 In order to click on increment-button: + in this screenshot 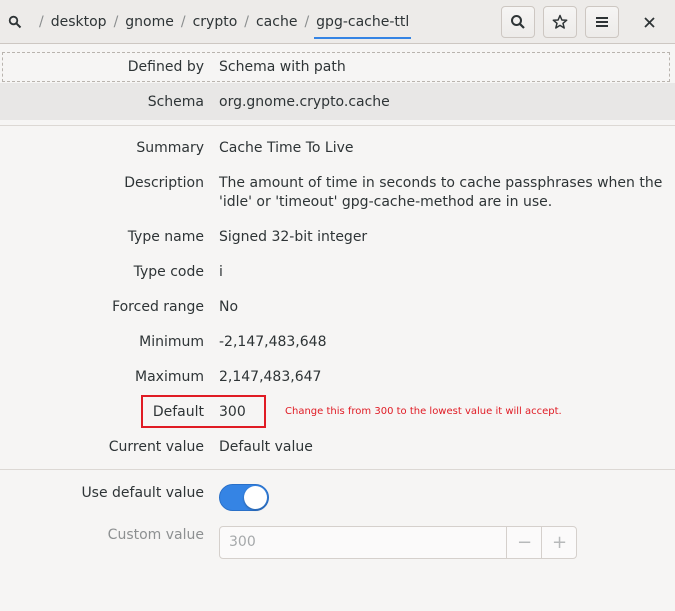, I will do `click(559, 542)`.